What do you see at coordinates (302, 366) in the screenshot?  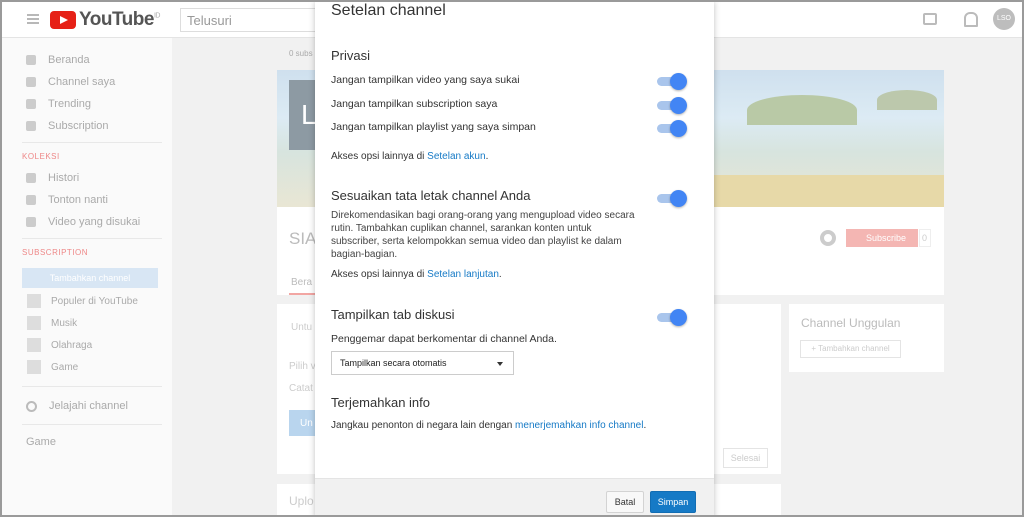 I see `content-text: Pilih v` at bounding box center [302, 366].